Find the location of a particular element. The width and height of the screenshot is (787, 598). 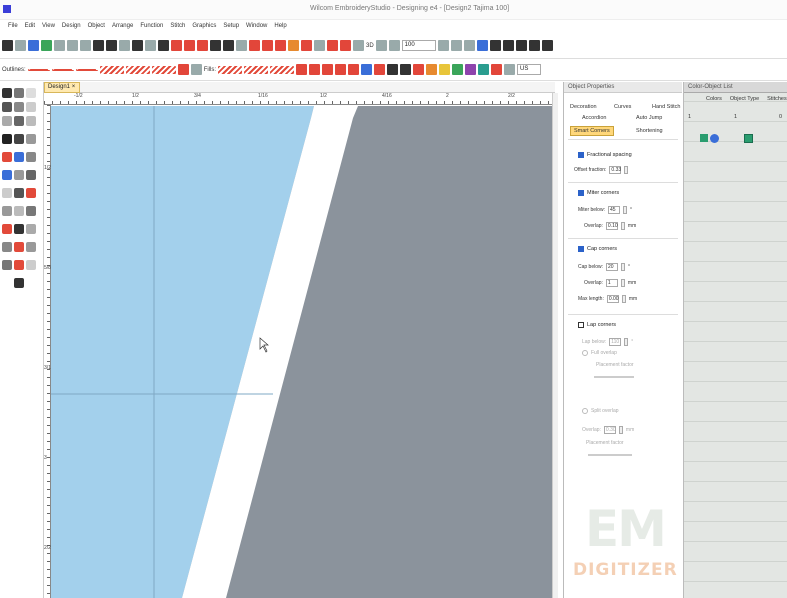

split-overlap-radio is located at coordinates (585, 411).